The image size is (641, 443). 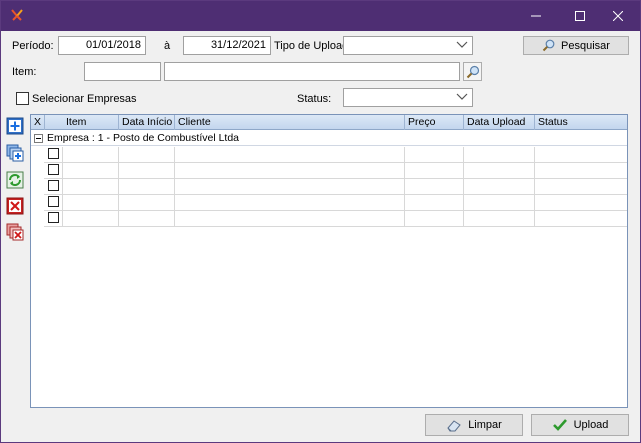 I want to click on upload-label: Upload, so click(x=591, y=425).